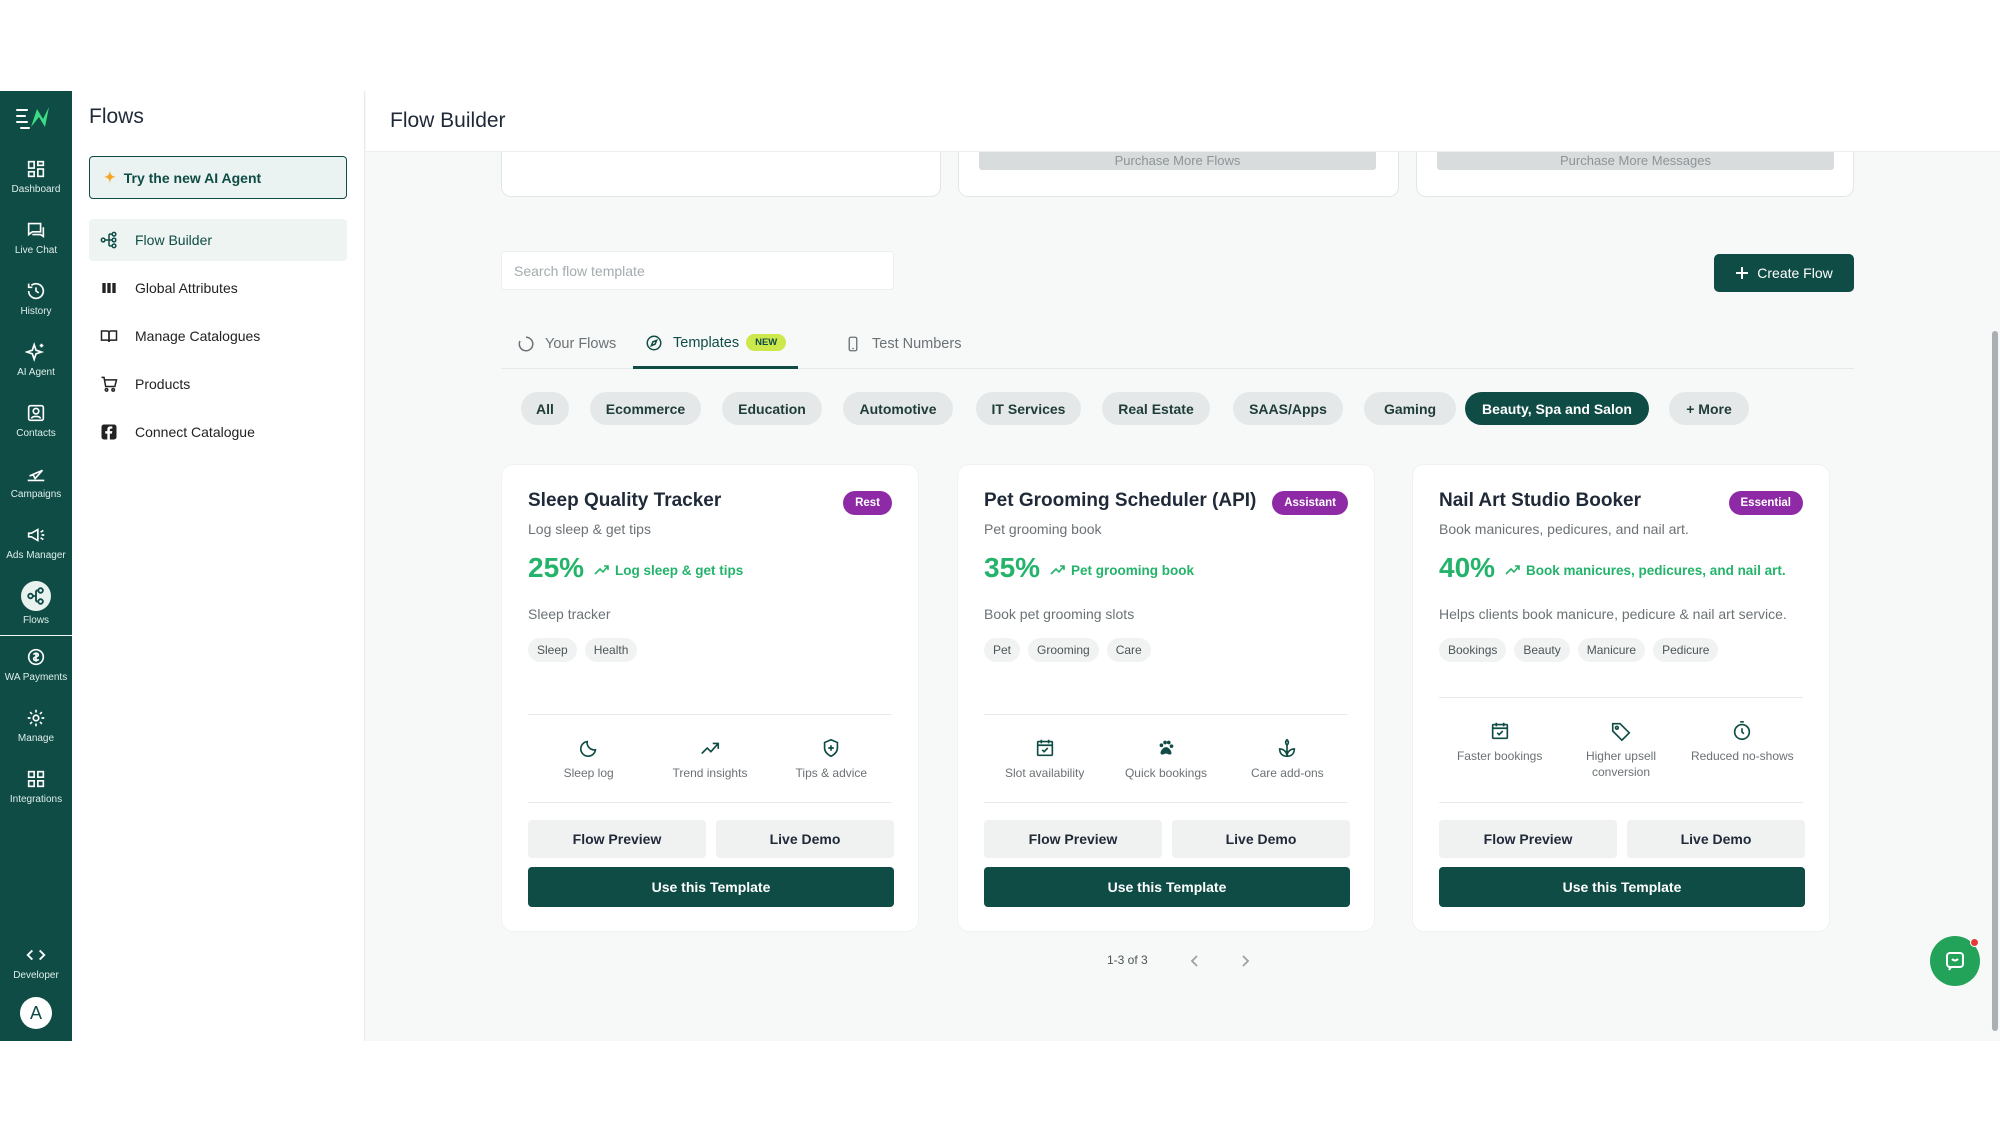 This screenshot has height=1125, width=2000. I want to click on rail-item-live-chat: Live Chat, so click(36, 237).